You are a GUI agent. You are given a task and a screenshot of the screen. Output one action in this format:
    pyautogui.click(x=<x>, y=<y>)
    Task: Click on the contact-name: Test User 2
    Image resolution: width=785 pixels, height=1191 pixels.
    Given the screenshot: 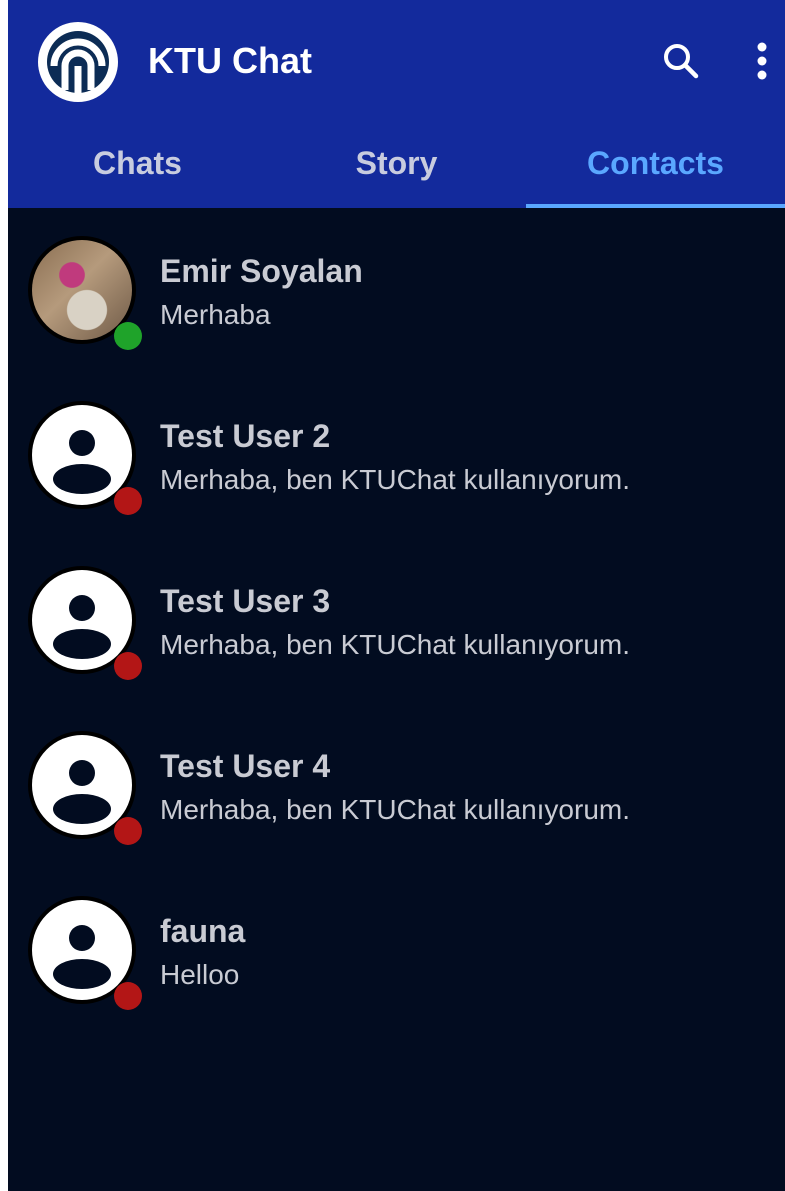 What is the action you would take?
    pyautogui.click(x=245, y=436)
    